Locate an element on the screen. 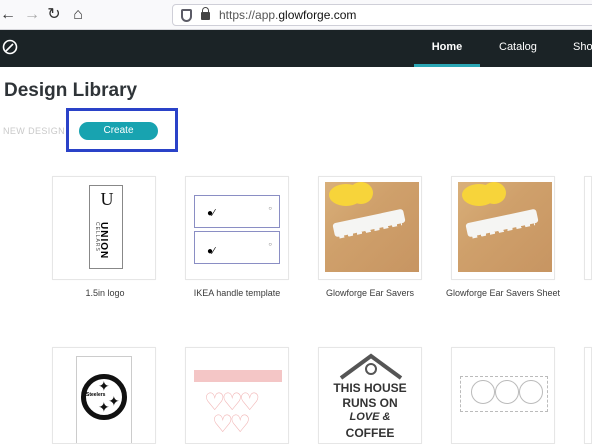  home-icon: ⌂ is located at coordinates (78, 15).